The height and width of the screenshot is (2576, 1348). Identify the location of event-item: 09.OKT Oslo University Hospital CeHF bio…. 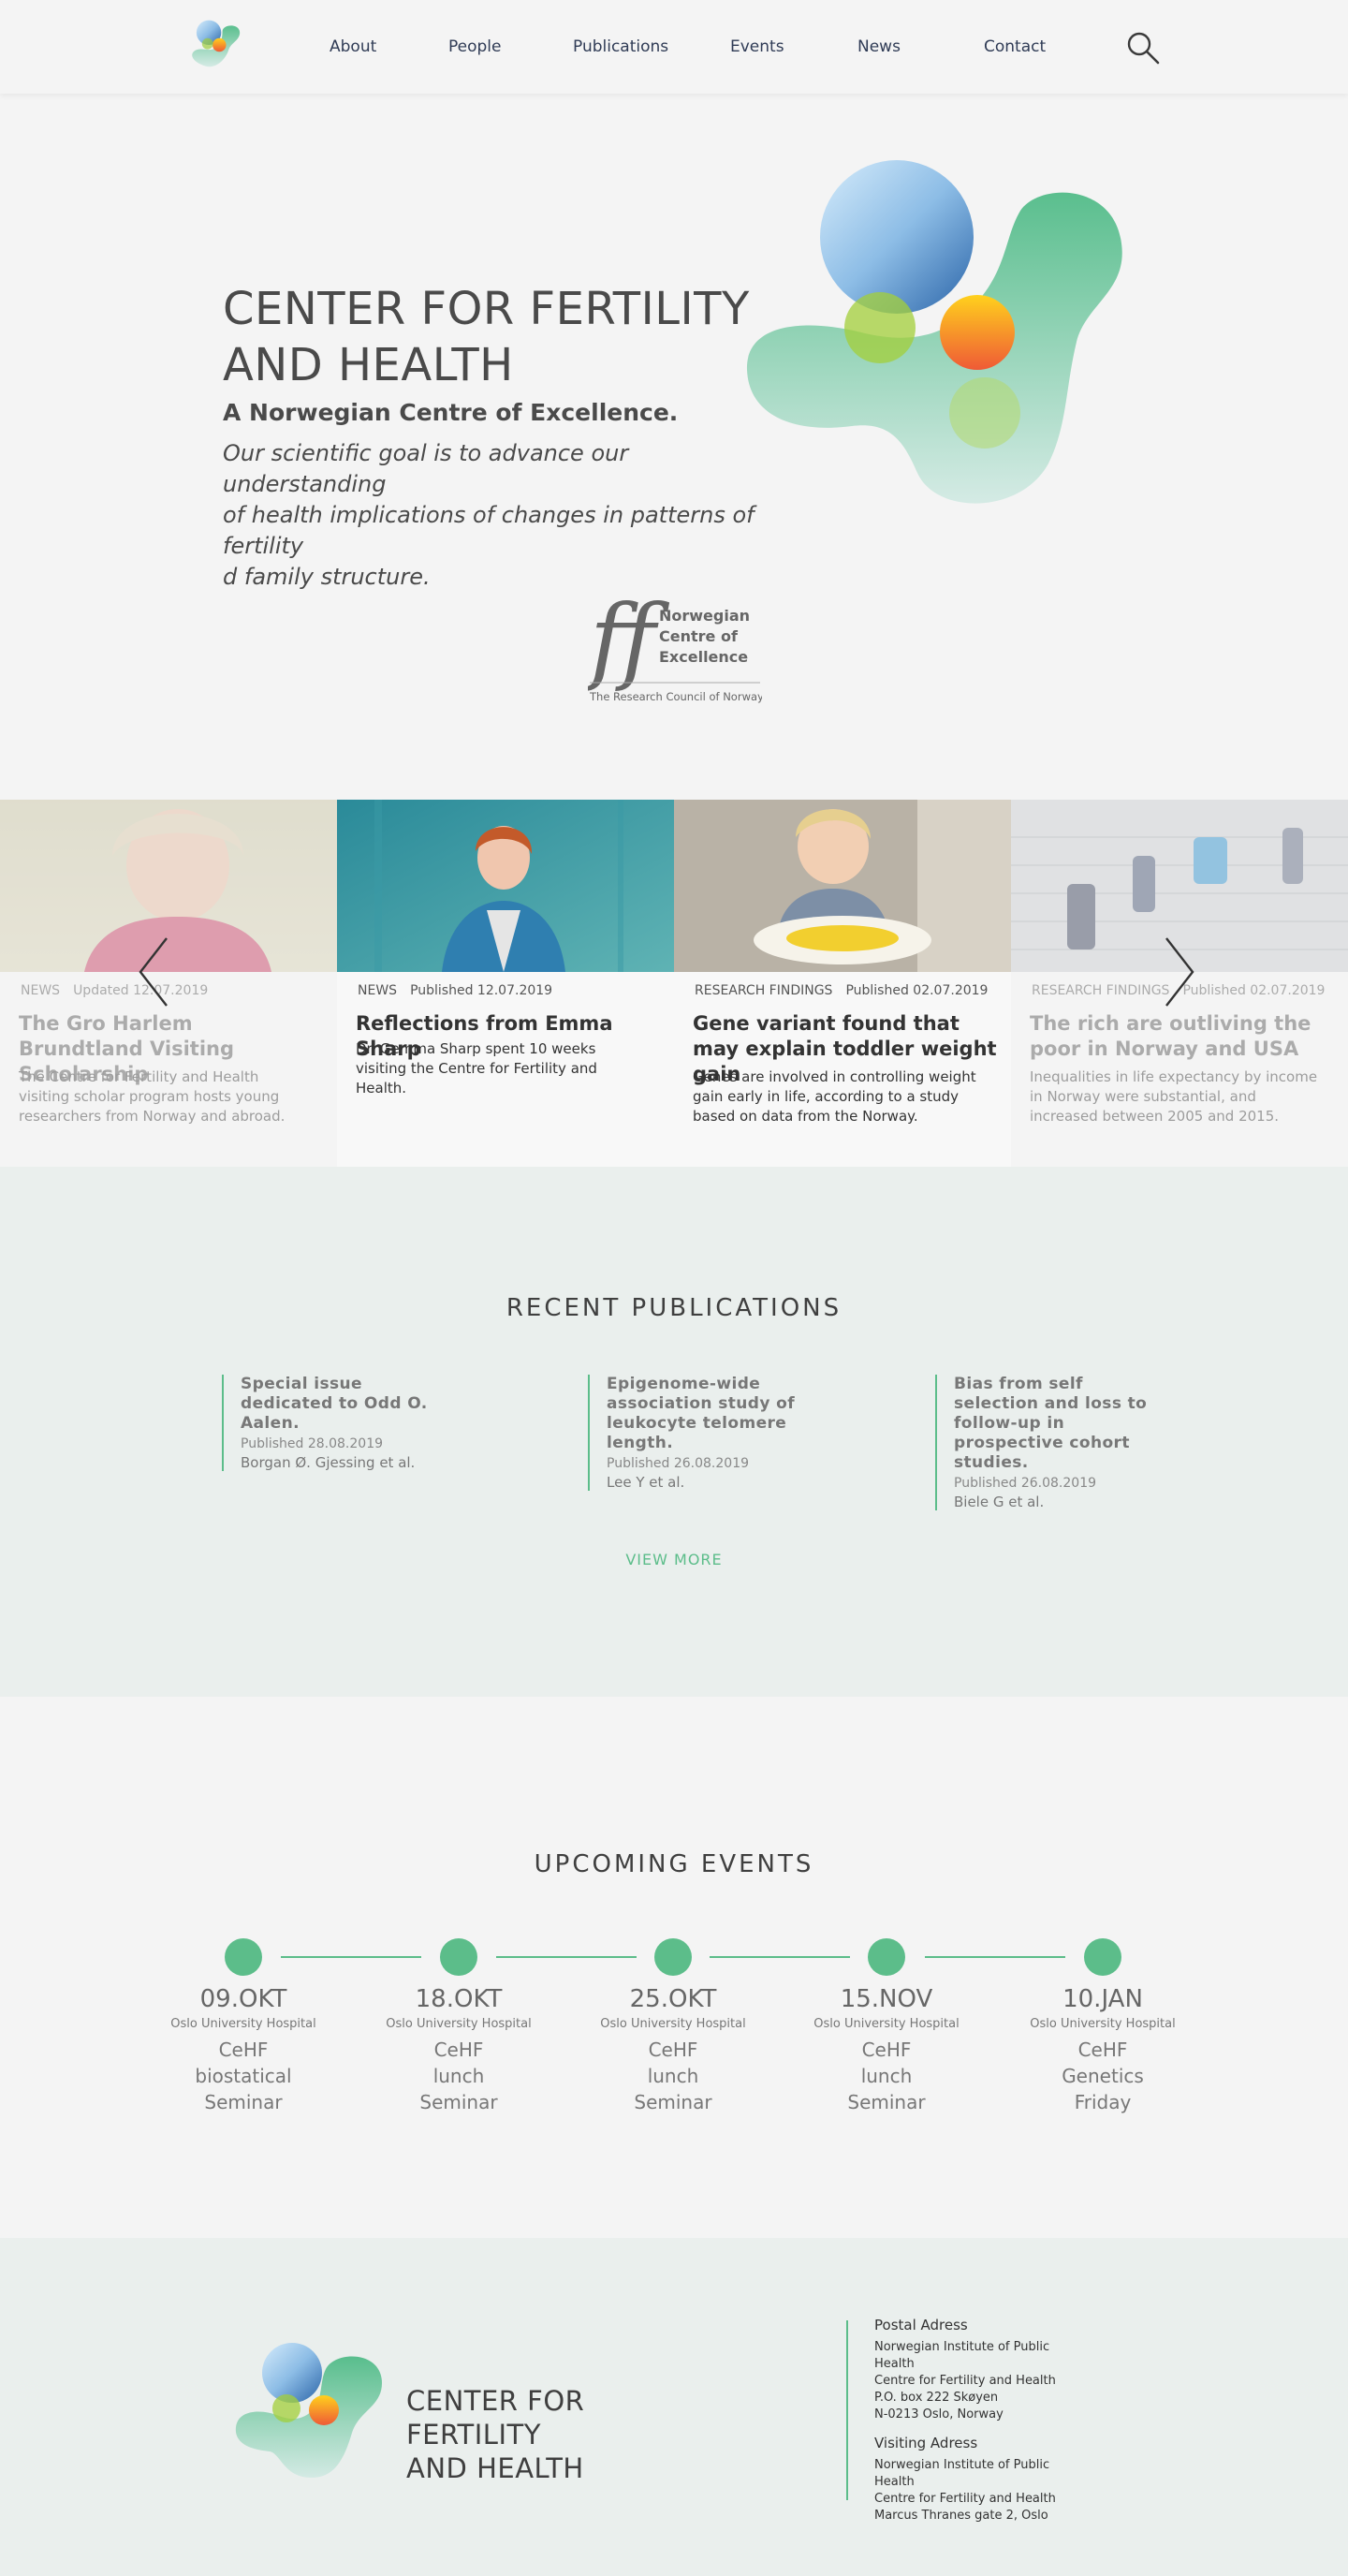
(244, 2050).